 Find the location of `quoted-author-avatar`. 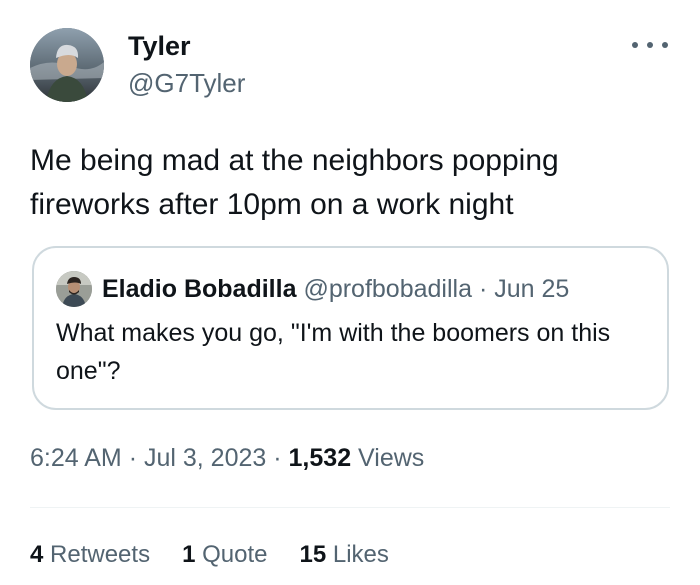

quoted-author-avatar is located at coordinates (74, 289).